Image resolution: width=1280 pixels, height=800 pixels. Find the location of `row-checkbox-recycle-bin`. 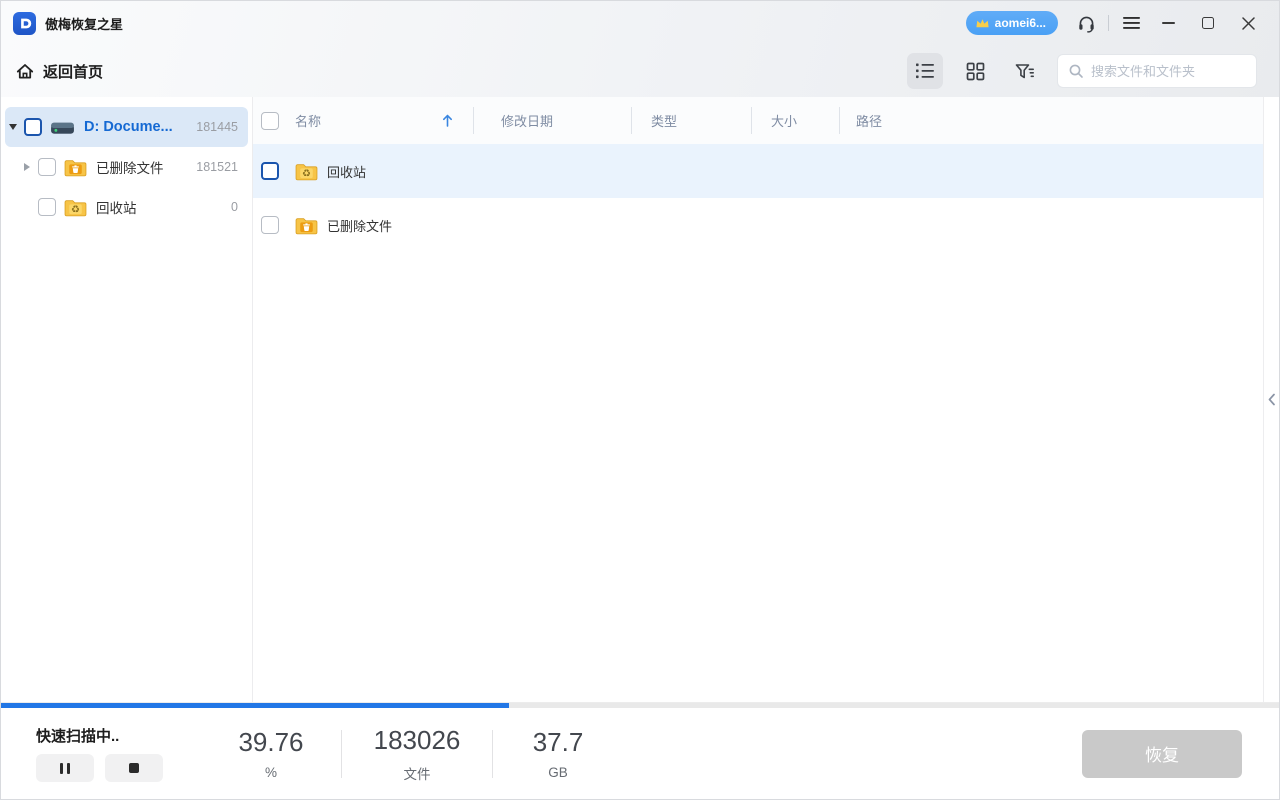

row-checkbox-recycle-bin is located at coordinates (270, 171).